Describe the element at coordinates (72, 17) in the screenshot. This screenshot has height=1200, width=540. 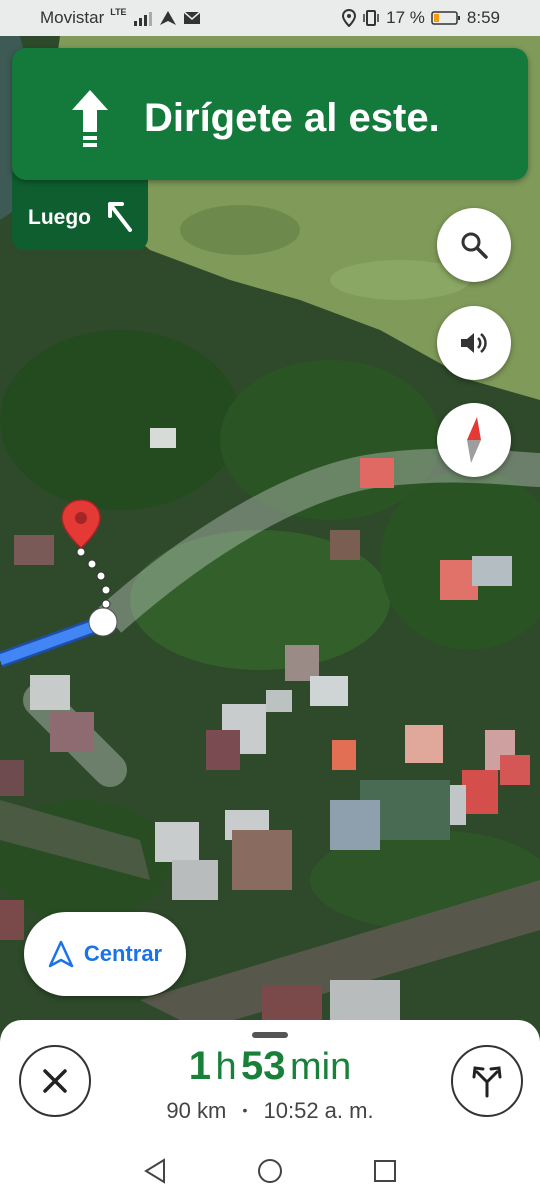
I see `carrier-label: Movistar` at that location.